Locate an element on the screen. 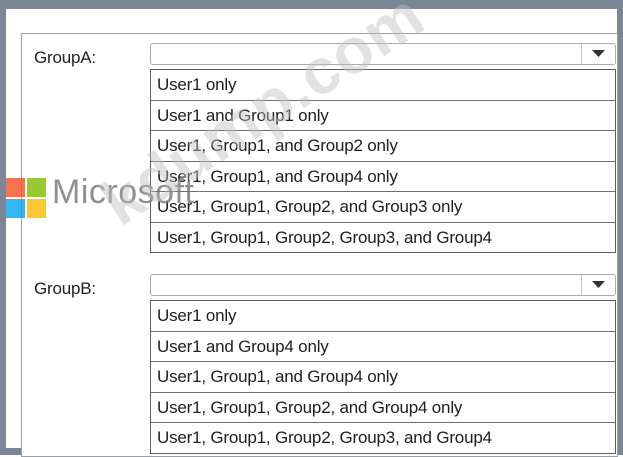 The height and width of the screenshot is (457, 623). groupa-option: User1 only is located at coordinates (383, 85).